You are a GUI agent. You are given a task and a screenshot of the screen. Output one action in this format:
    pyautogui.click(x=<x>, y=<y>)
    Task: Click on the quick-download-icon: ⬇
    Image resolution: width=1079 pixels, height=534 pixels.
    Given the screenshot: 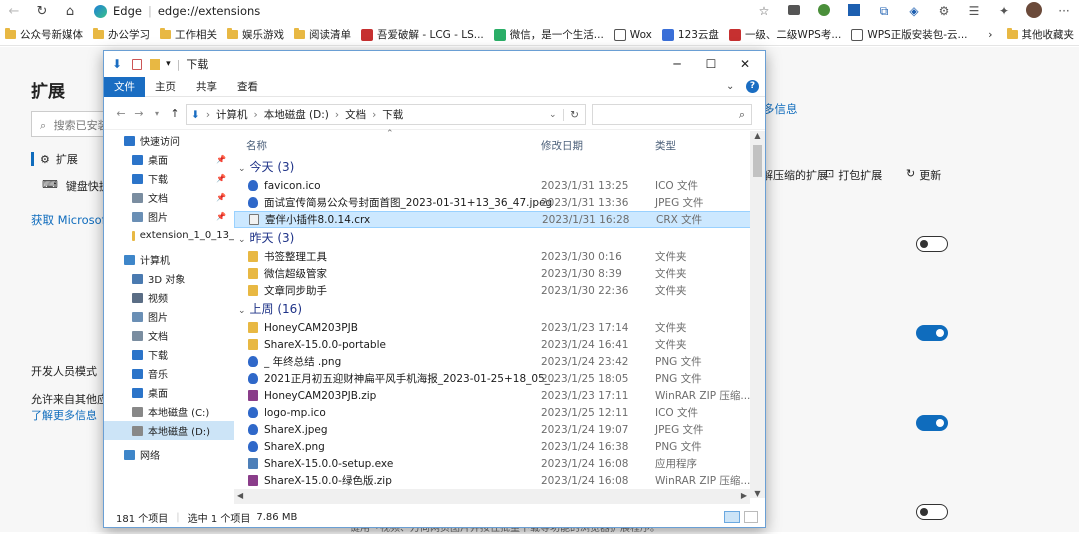 What is the action you would take?
    pyautogui.click(x=117, y=64)
    